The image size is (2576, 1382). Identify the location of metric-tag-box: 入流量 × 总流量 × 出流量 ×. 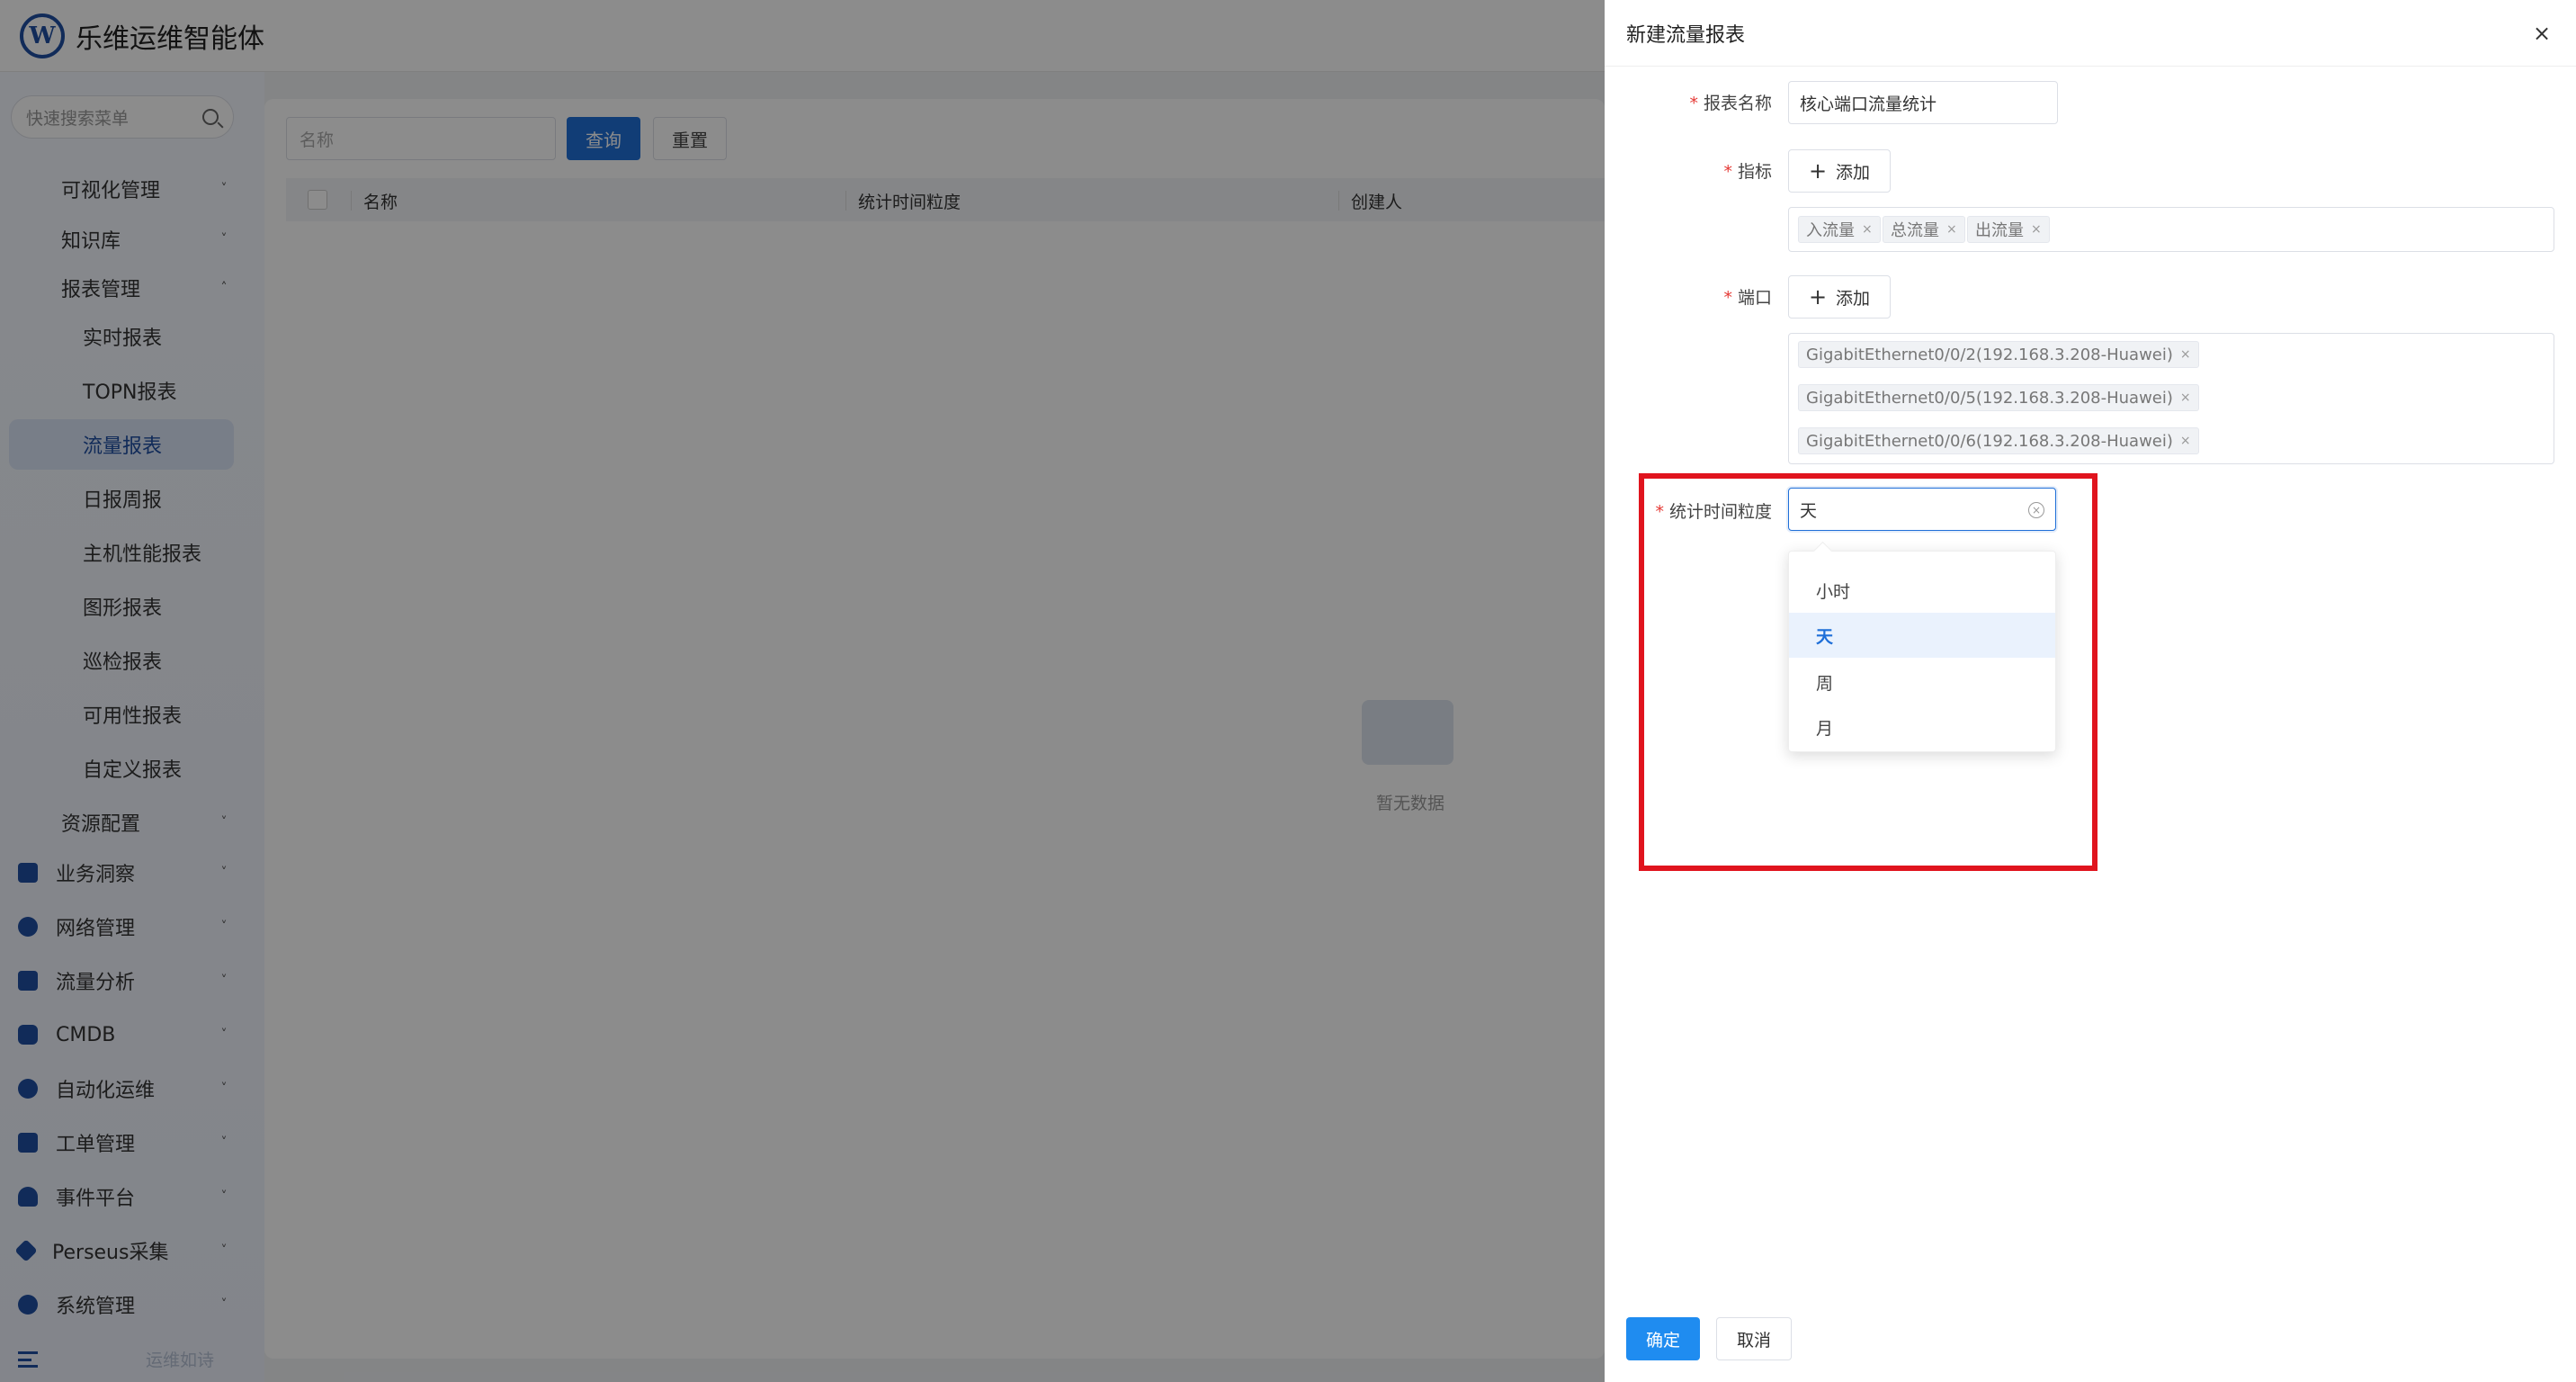
(2171, 230).